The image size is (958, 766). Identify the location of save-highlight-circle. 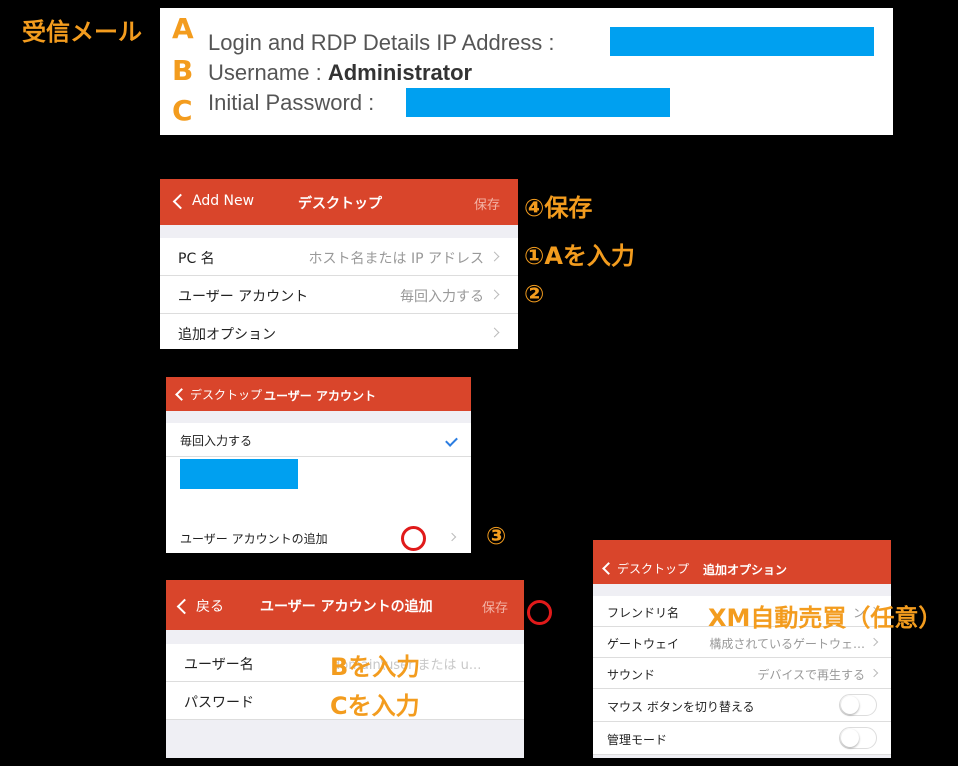
(539, 612).